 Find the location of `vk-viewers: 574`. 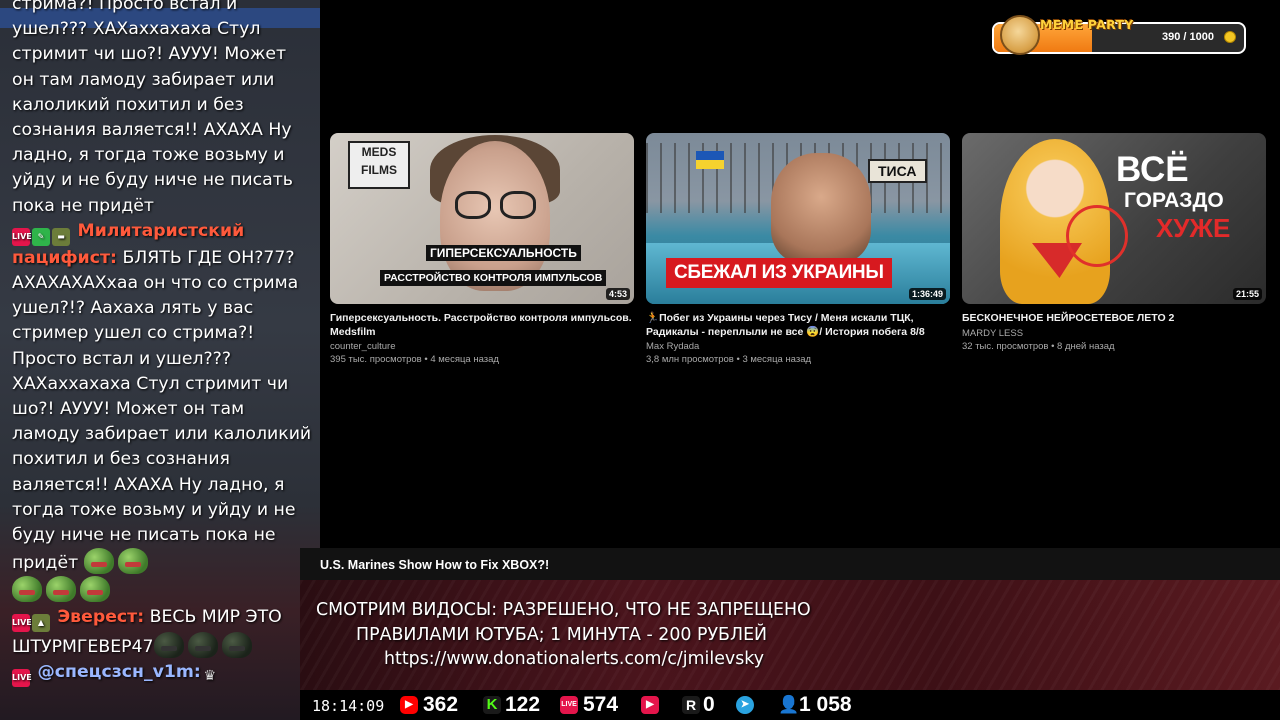

vk-viewers: 574 is located at coordinates (601, 704).